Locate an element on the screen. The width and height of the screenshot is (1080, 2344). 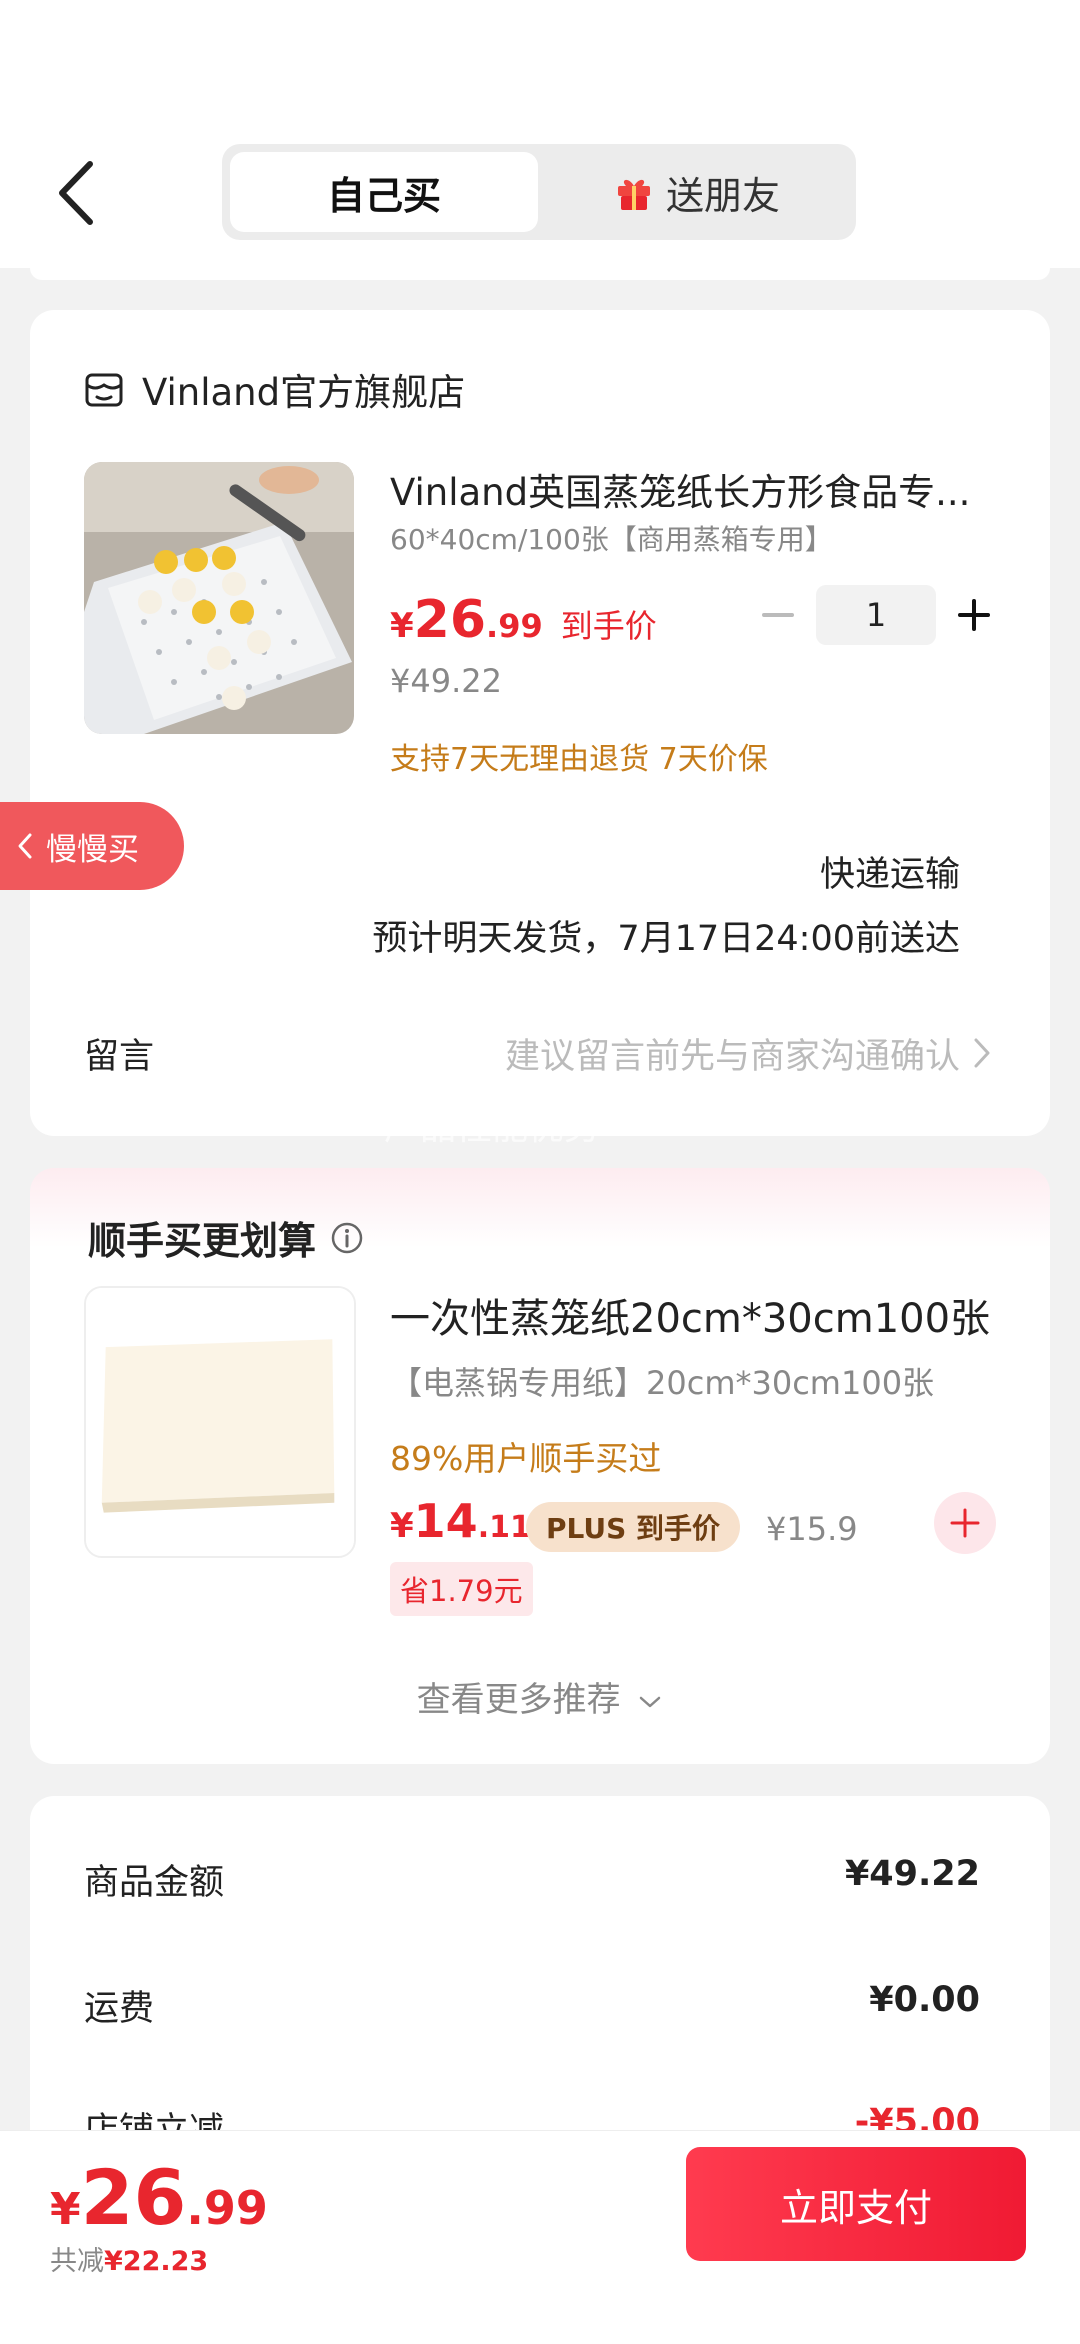
total-decimal: .99 is located at coordinates (227, 2208).